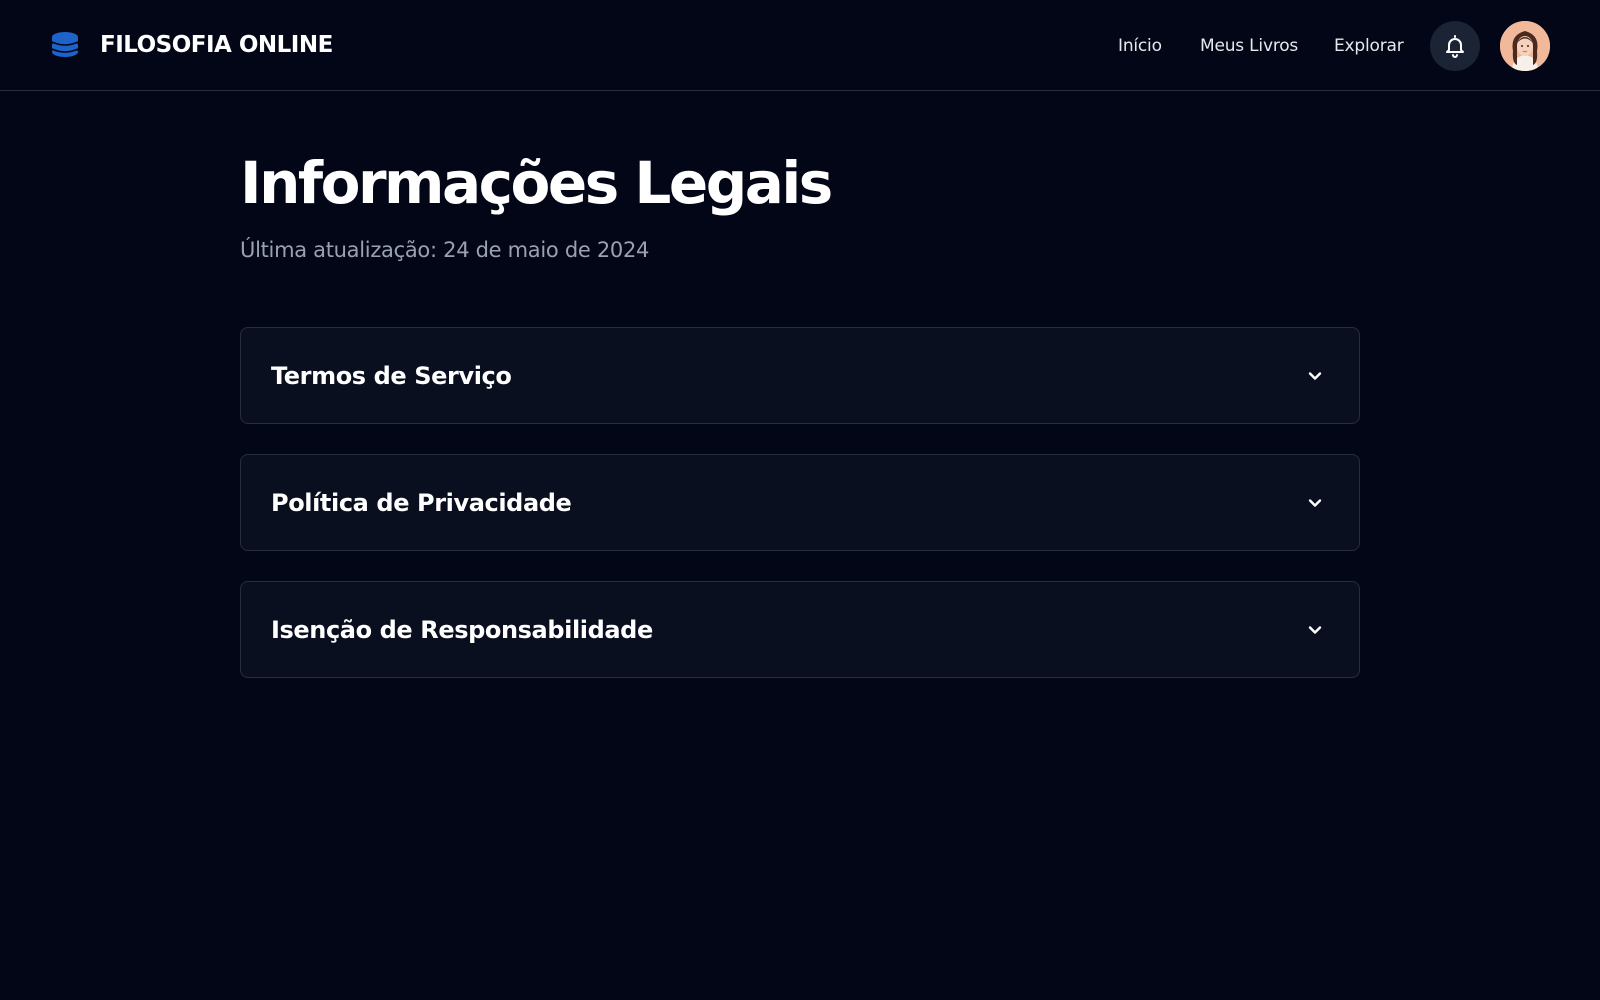 This screenshot has height=1000, width=1600. What do you see at coordinates (800, 629) in the screenshot?
I see `accordion-item-isencao-de-responsabilidade: Isenção de Responsabilidade` at bounding box center [800, 629].